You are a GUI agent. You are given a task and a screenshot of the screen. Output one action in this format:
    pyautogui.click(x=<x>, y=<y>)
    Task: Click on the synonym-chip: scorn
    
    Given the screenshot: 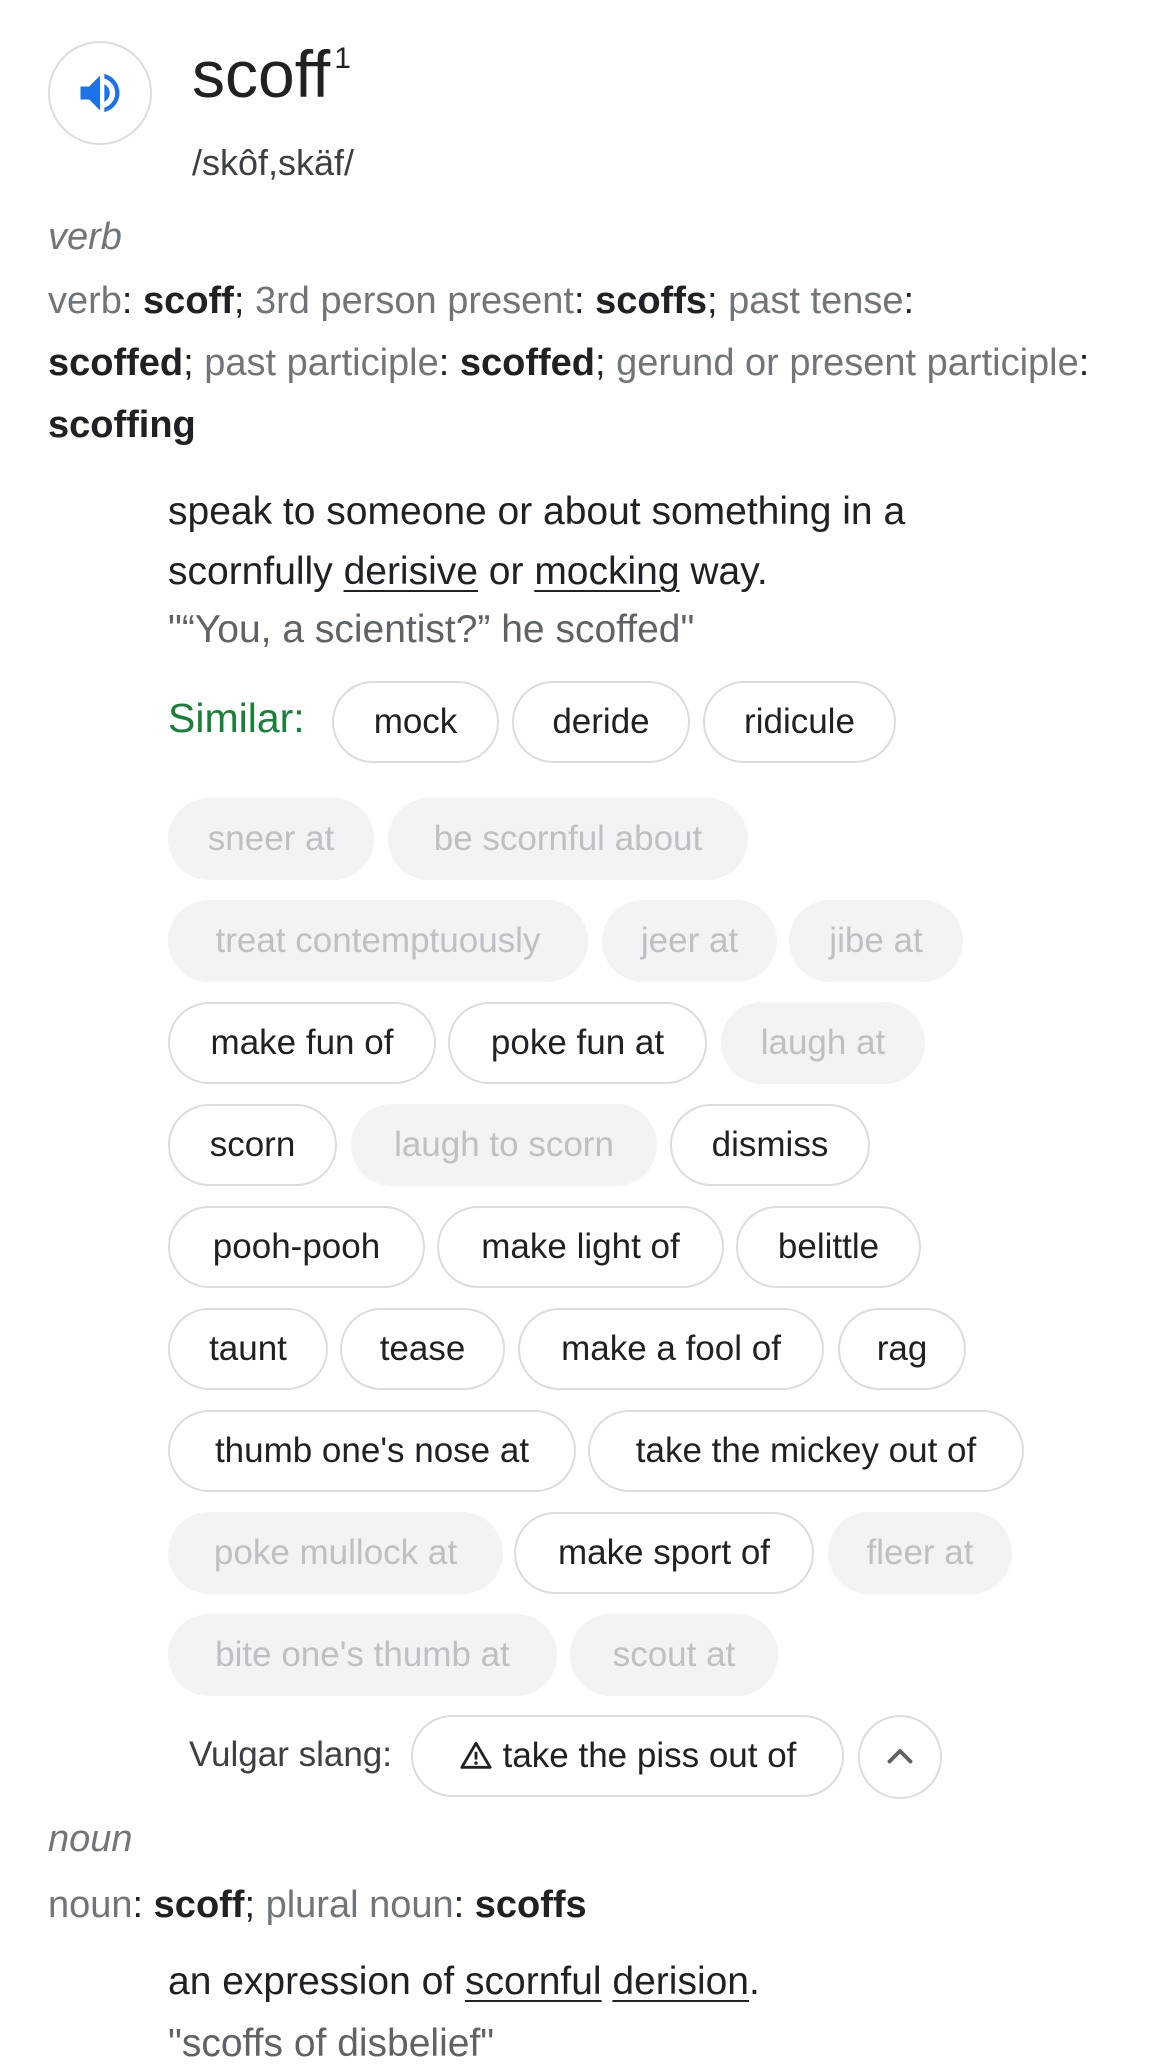 What is the action you would take?
    pyautogui.click(x=252, y=1145)
    